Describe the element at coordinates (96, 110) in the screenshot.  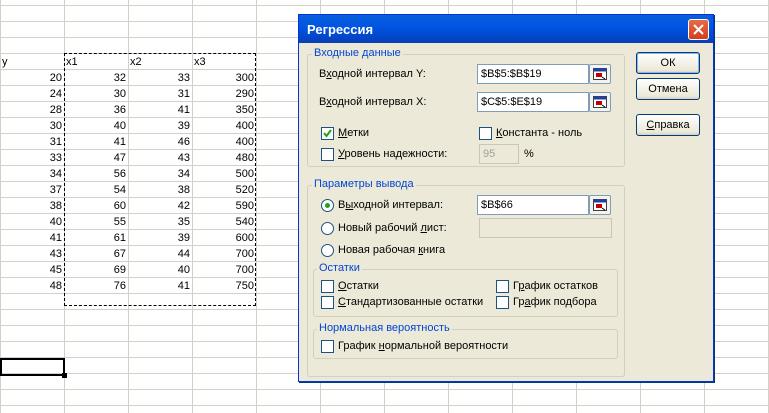
I see `data-cell: 36` at that location.